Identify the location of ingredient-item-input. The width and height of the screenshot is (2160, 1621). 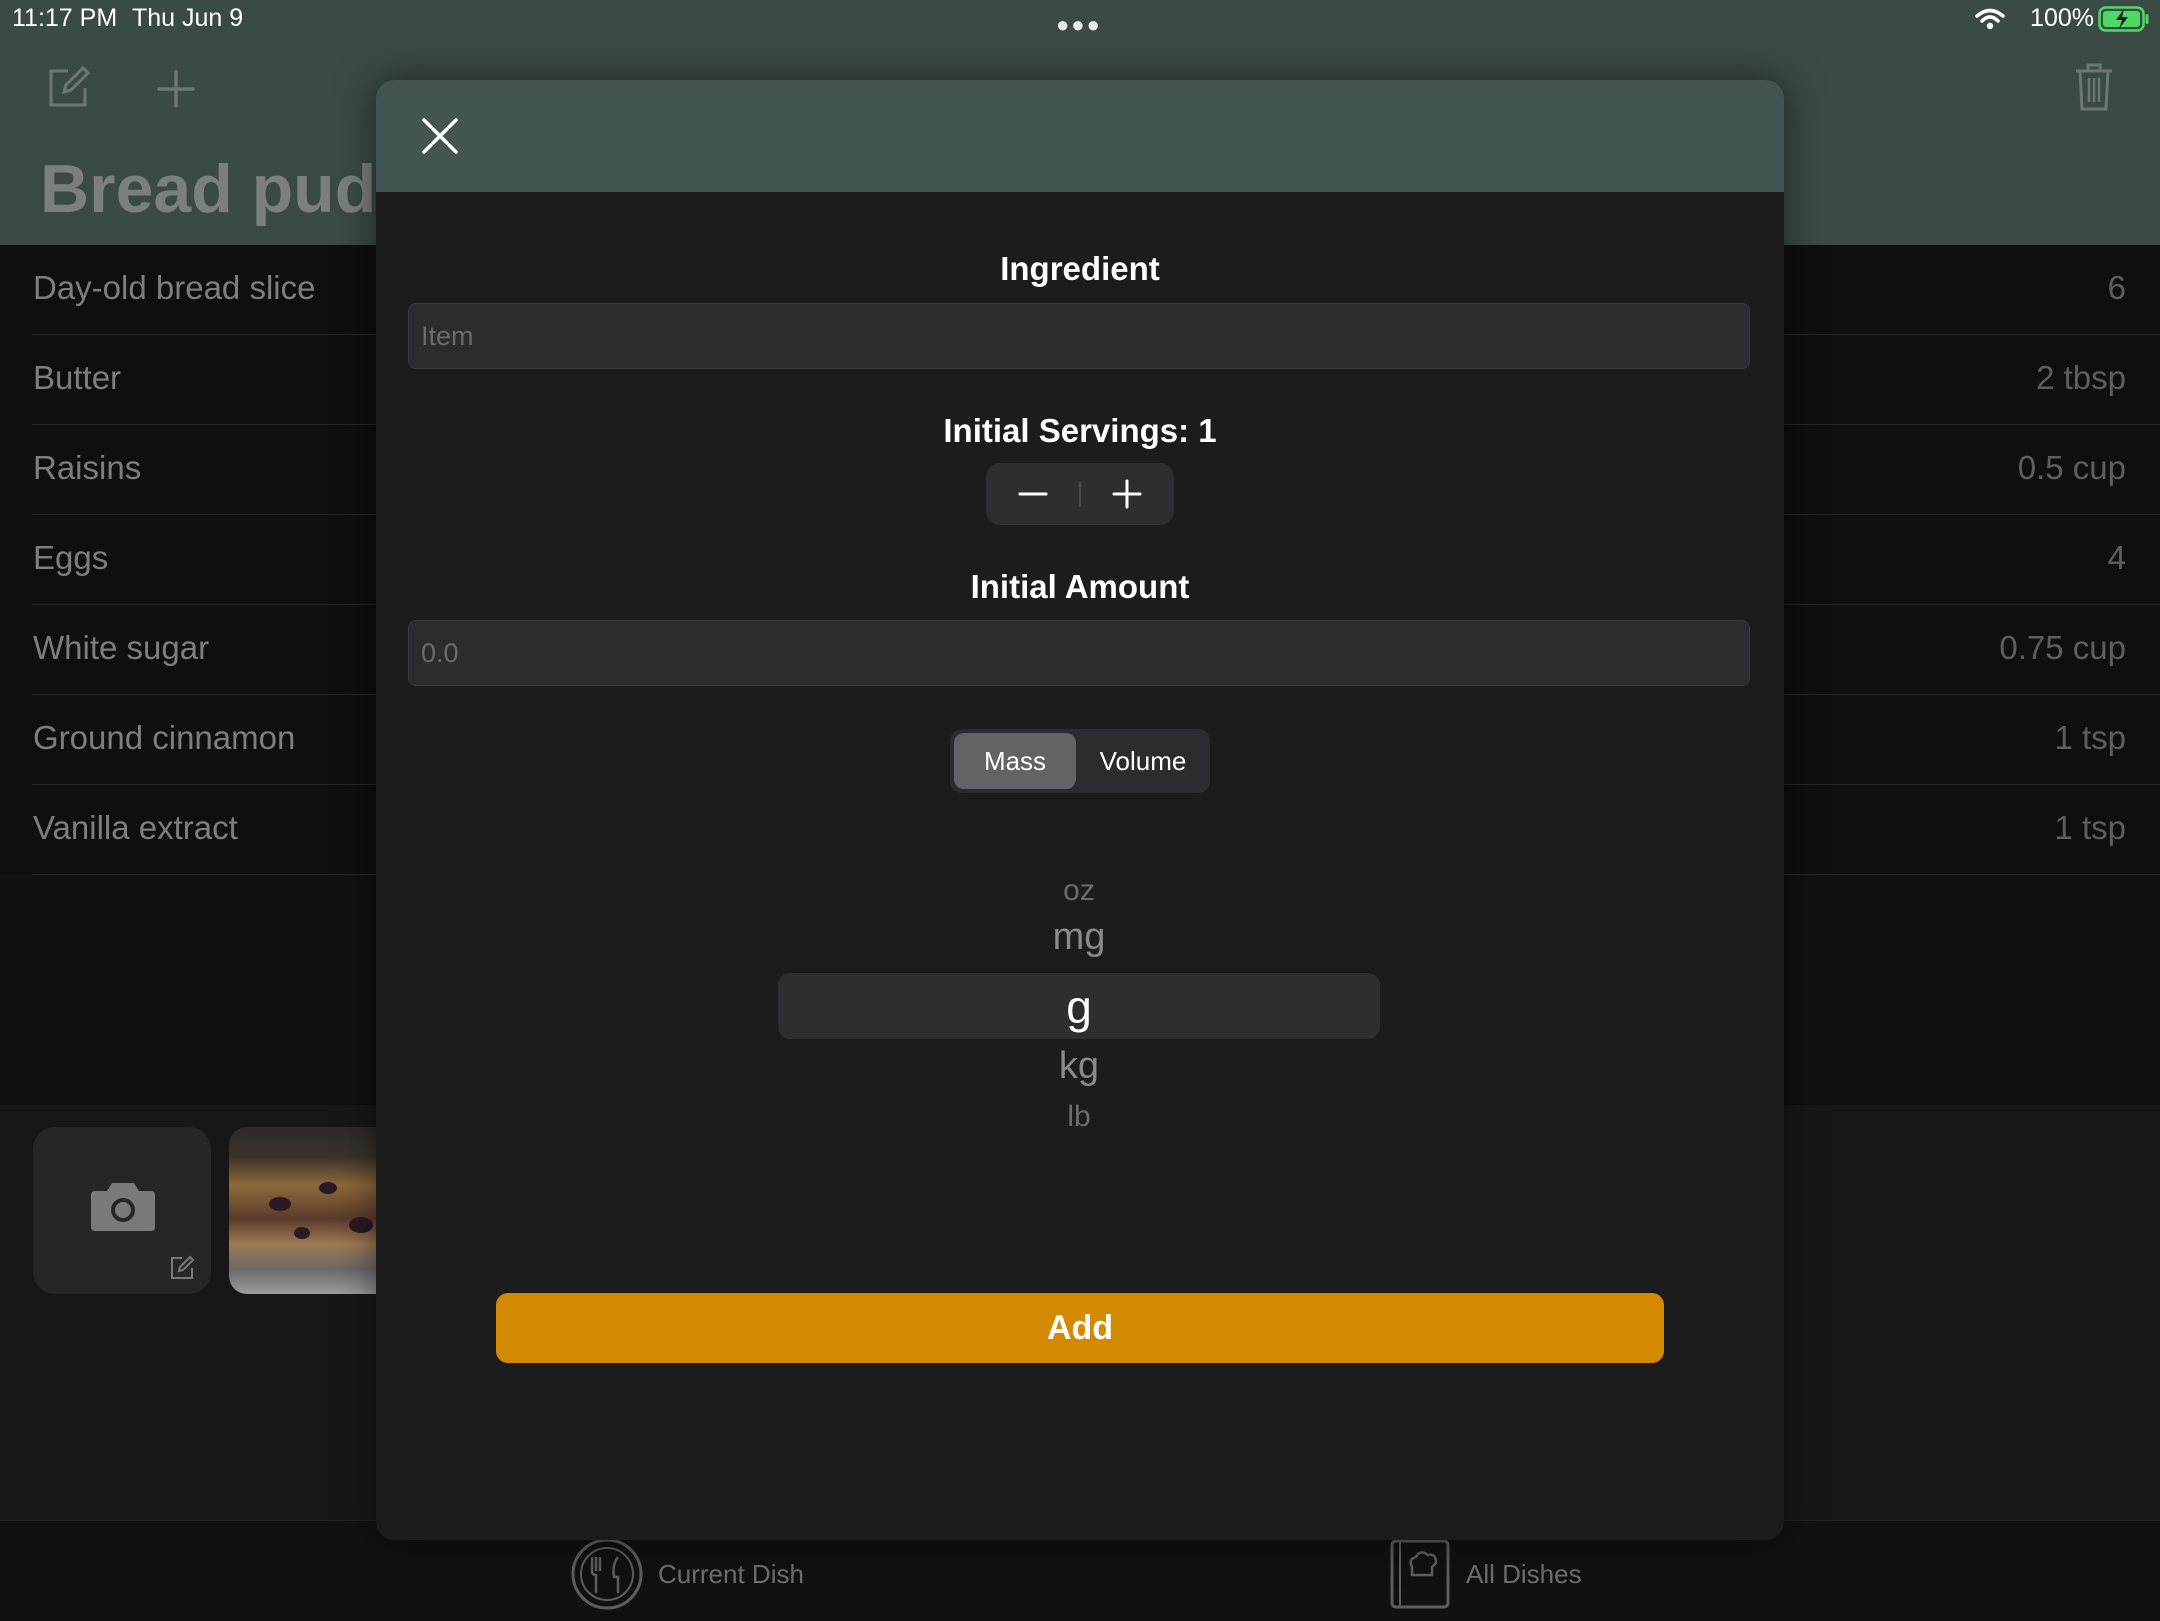
(1079, 336).